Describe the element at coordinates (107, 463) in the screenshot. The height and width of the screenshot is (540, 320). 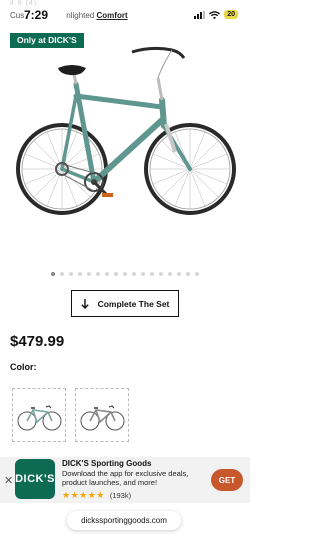
I see `app-title: DICK'S Sporting Goods` at that location.